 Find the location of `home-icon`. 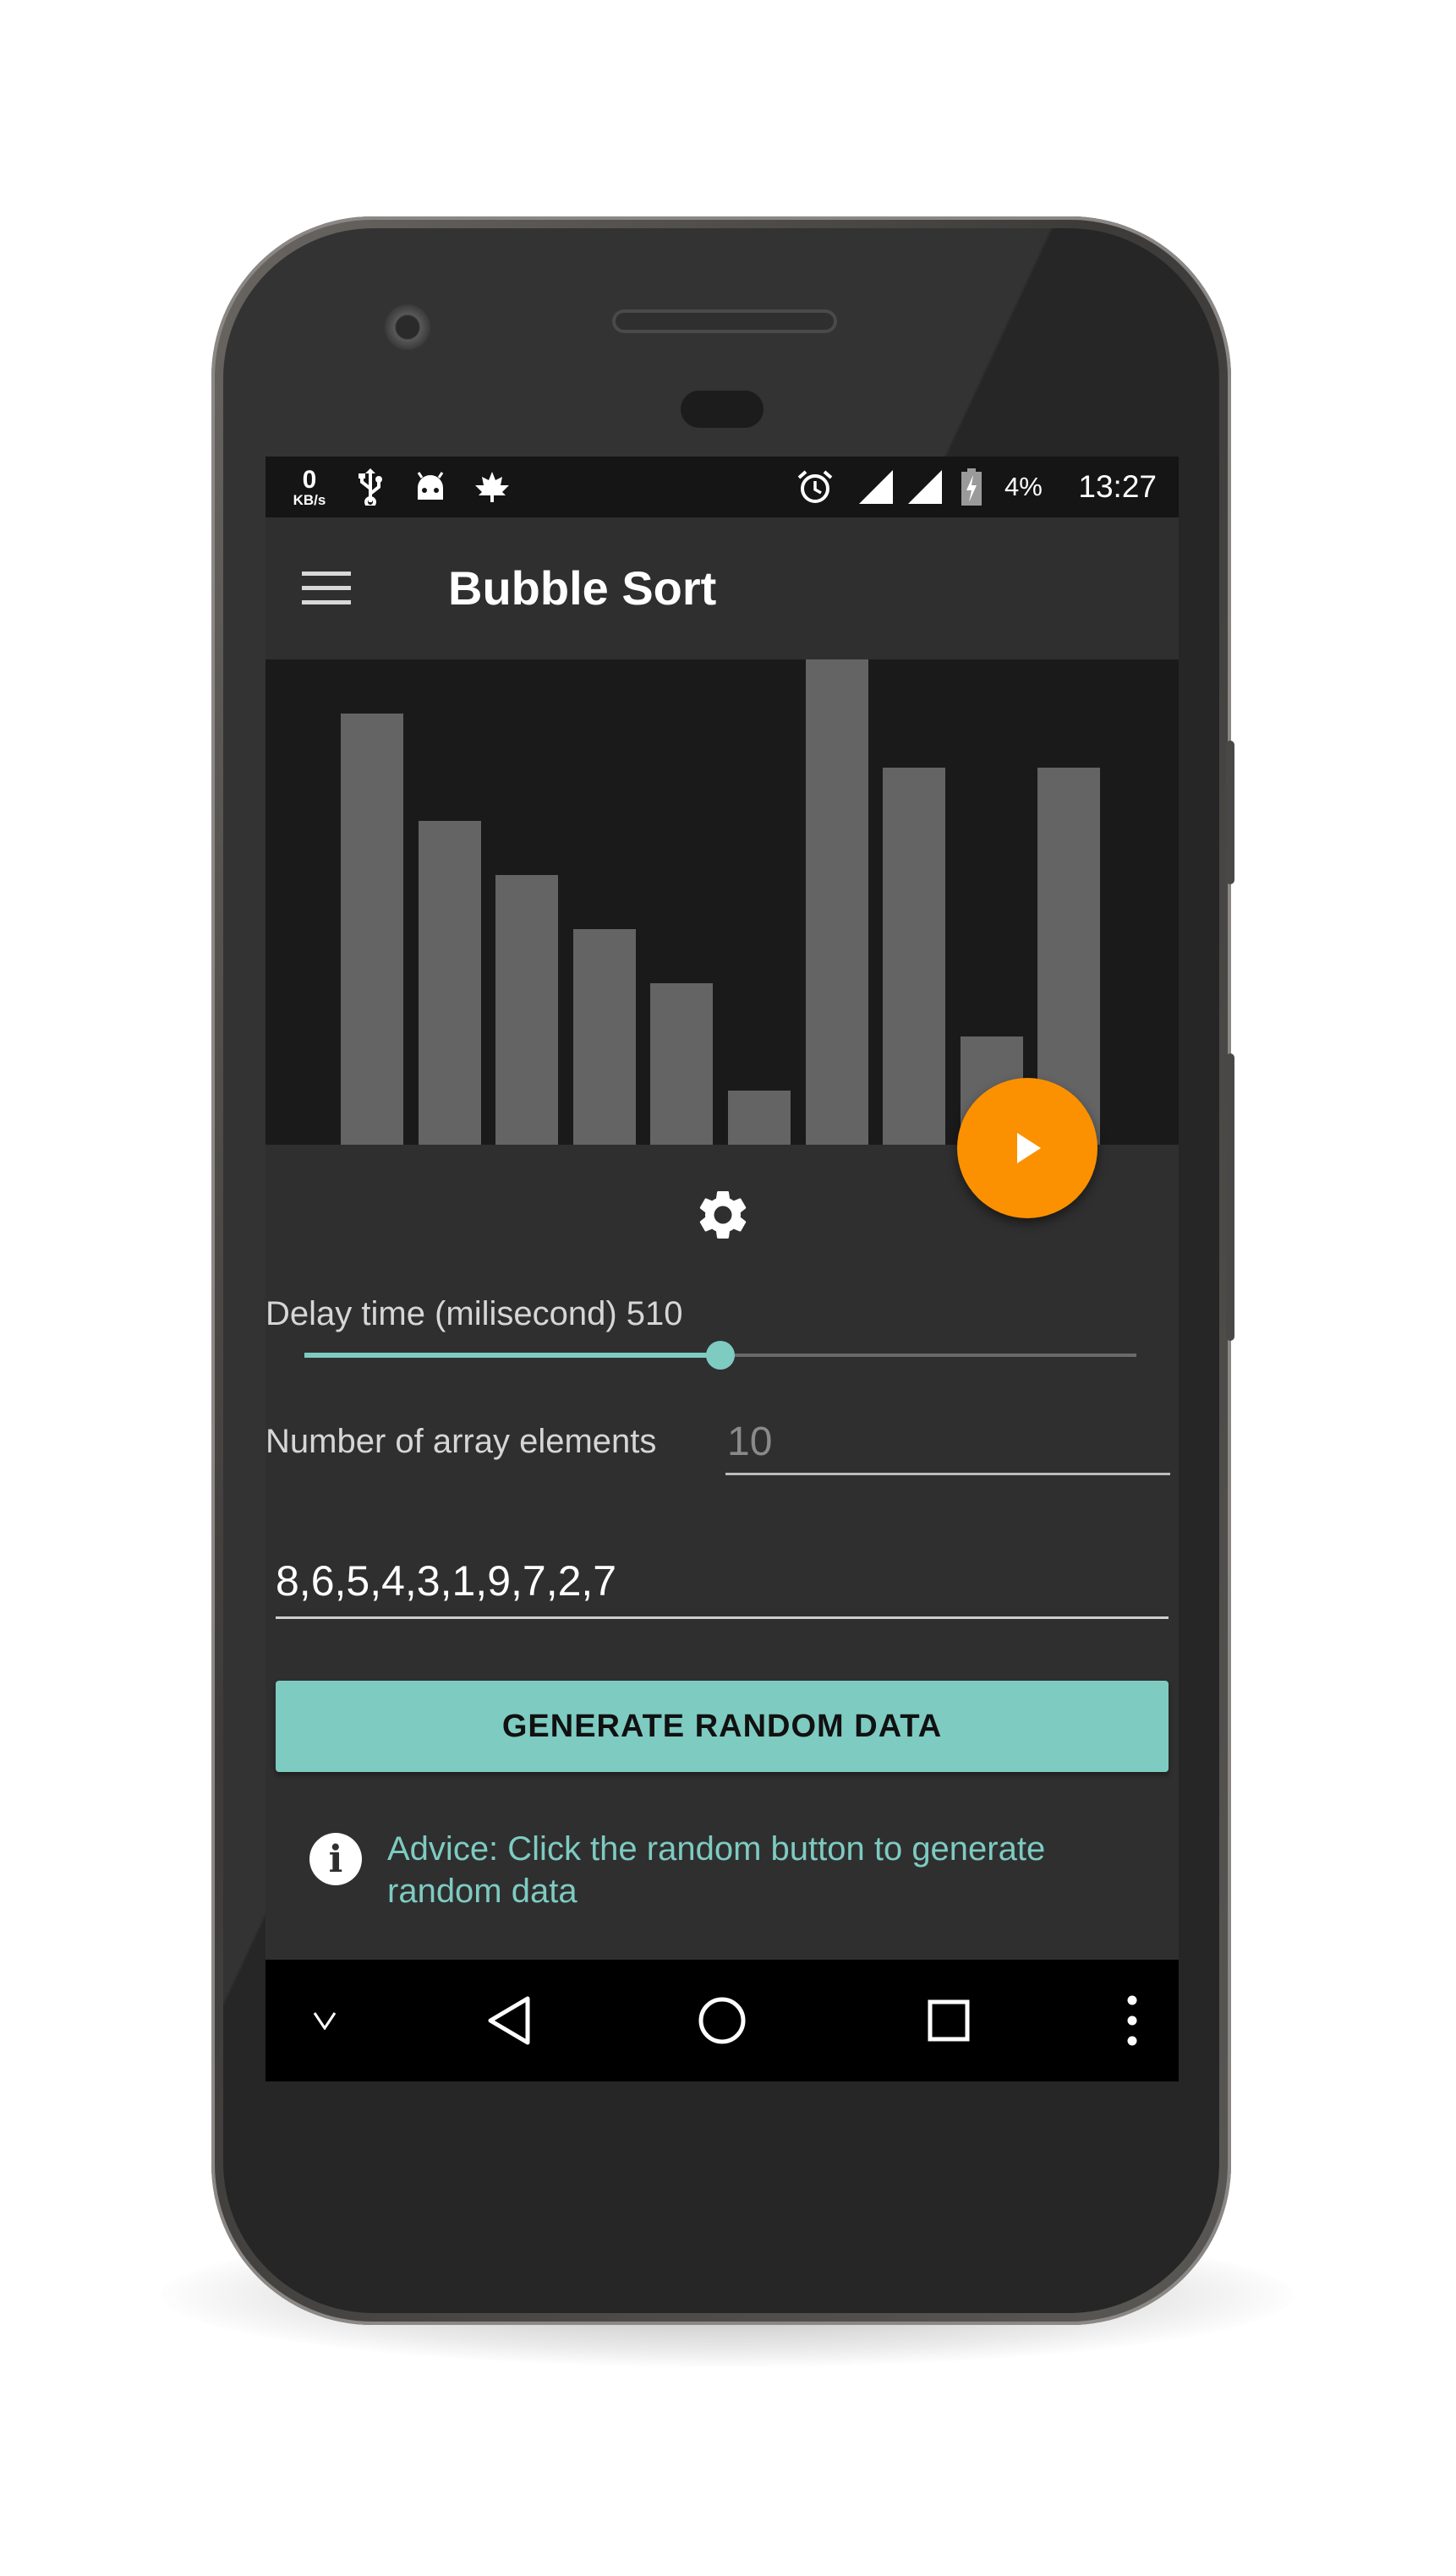

home-icon is located at coordinates (722, 2021).